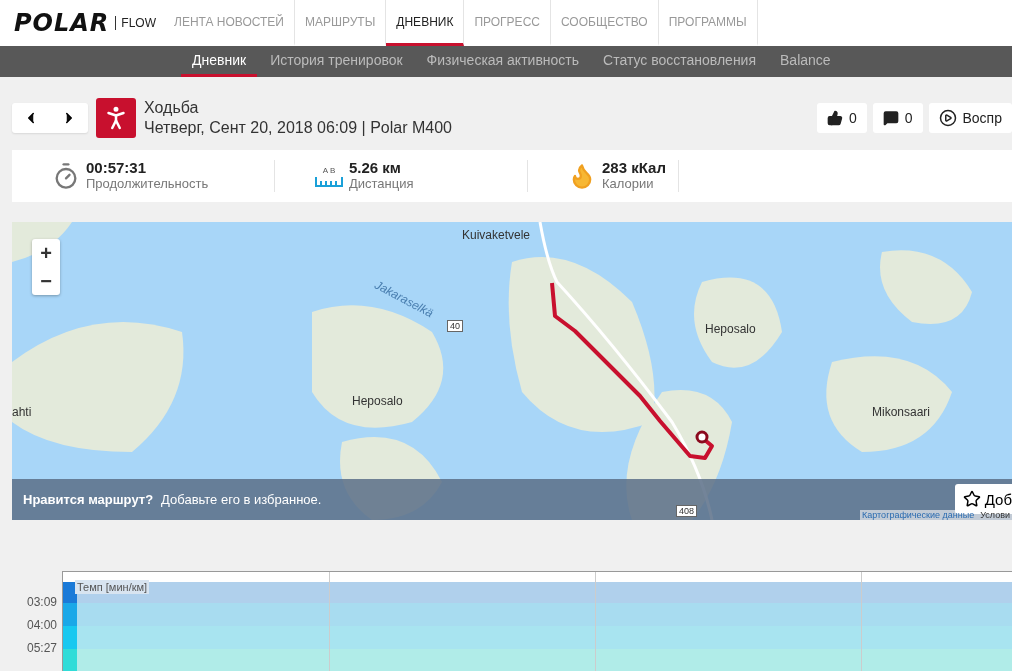 This screenshot has width=1012, height=671. I want to click on flow-label: FLOW, so click(135, 23).